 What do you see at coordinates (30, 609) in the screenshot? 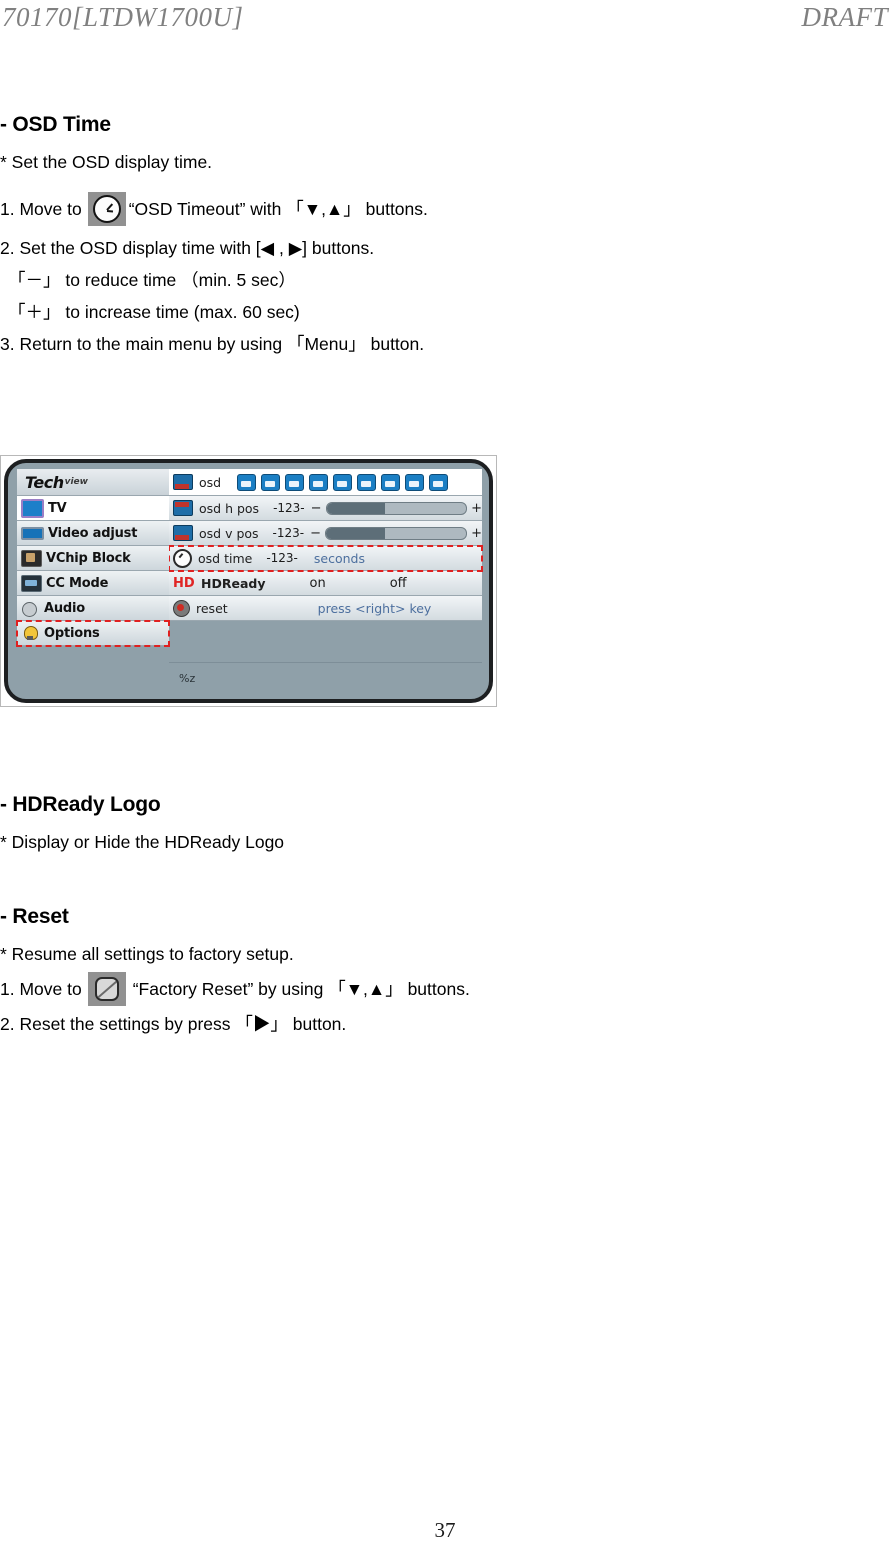
I see `audio-icon` at bounding box center [30, 609].